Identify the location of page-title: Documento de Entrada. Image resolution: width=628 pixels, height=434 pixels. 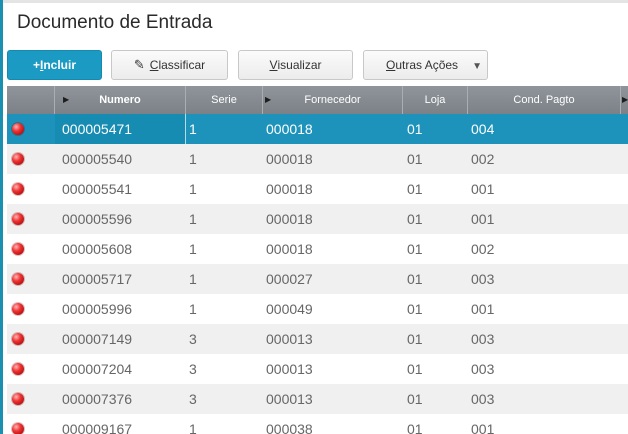
(115, 22).